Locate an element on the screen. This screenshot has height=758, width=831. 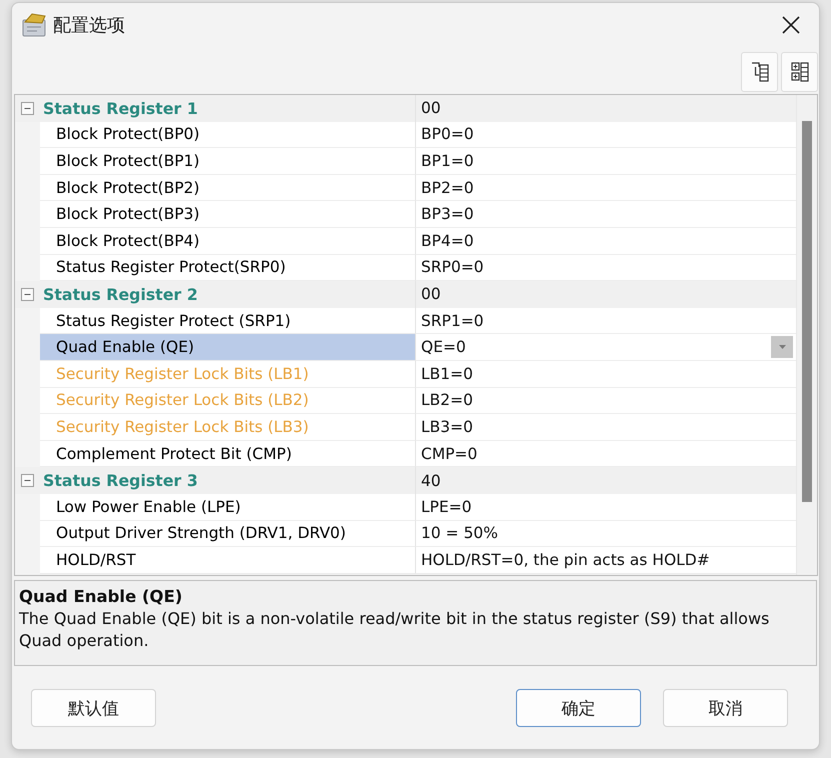
category-label: Status Register 1 is located at coordinates (120, 109).